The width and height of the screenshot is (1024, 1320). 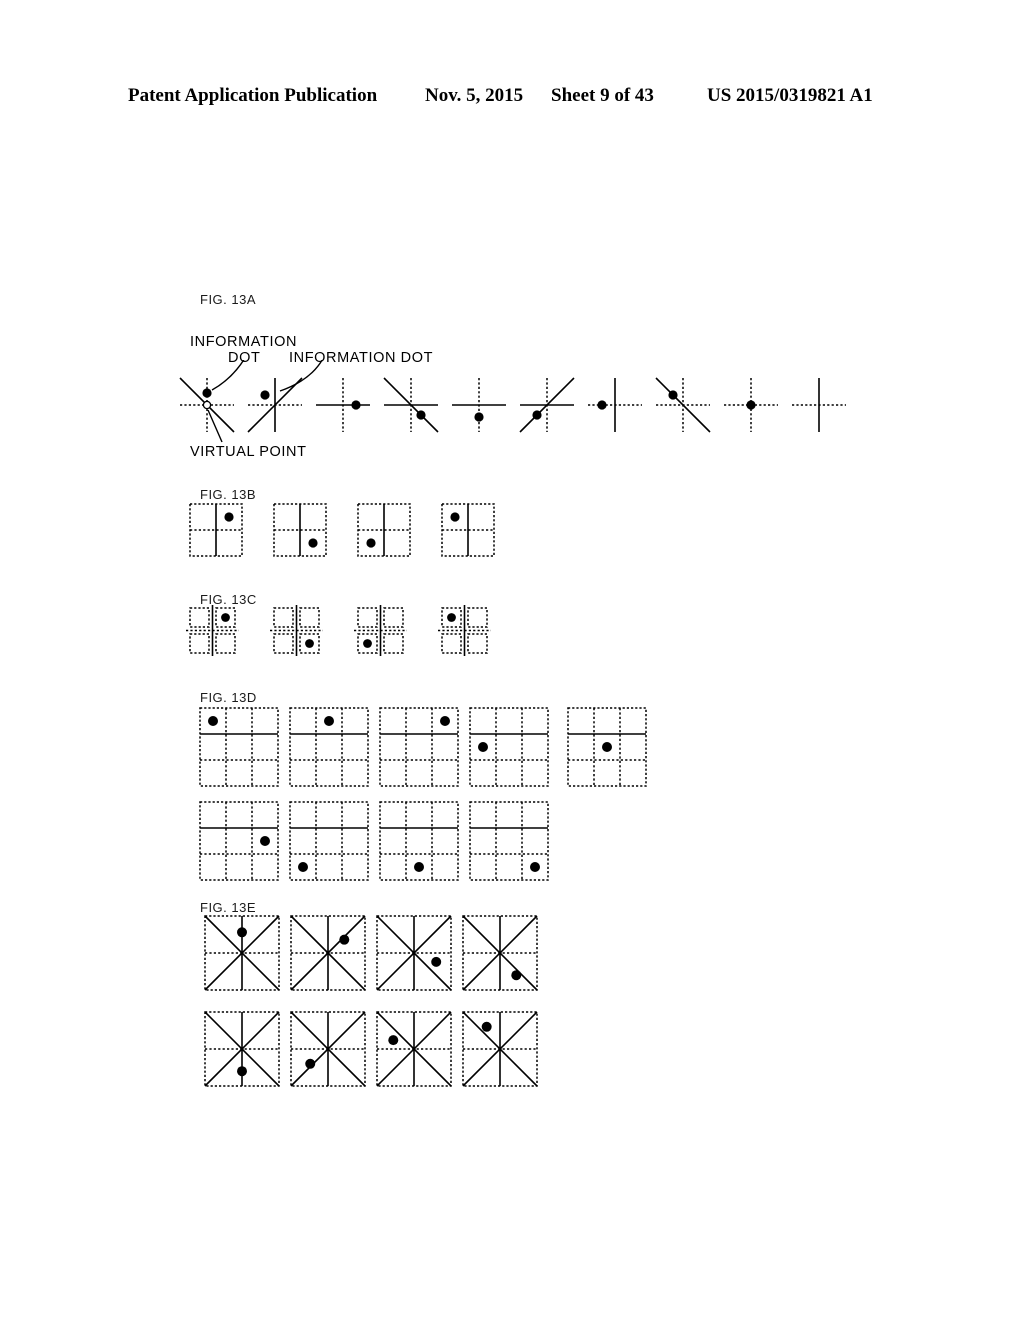 I want to click on header-patent-number: US 2015/0319821 A1, so click(x=790, y=95).